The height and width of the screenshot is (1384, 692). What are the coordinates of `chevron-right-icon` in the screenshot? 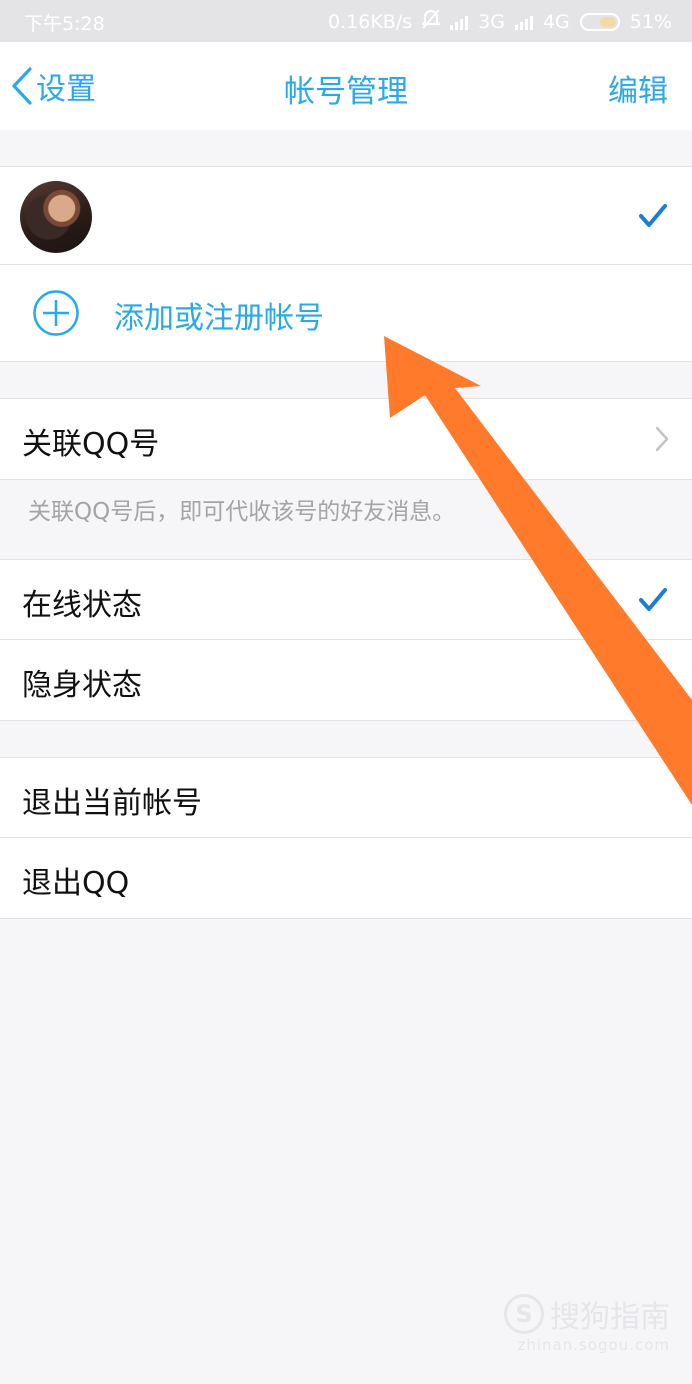 It's located at (662, 439).